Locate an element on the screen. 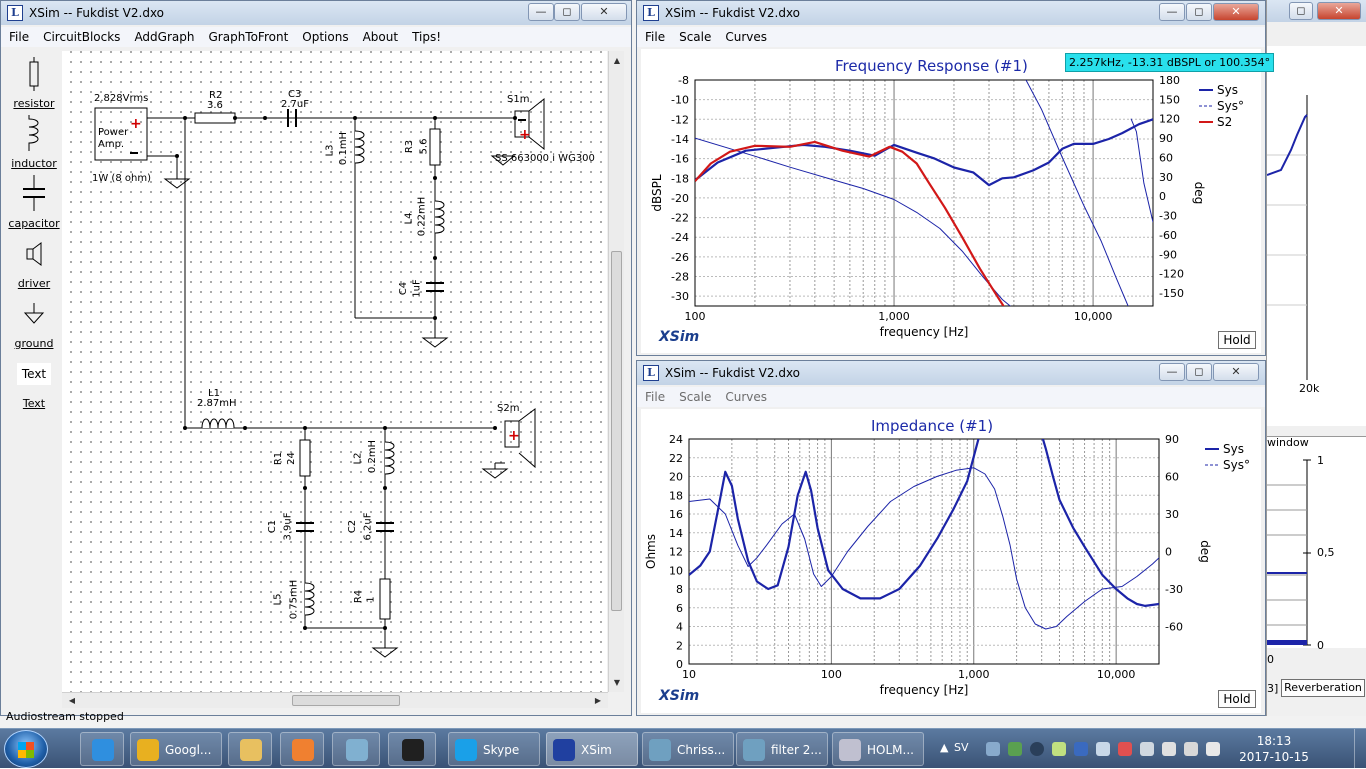  ground-icon is located at coordinates (34, 315).